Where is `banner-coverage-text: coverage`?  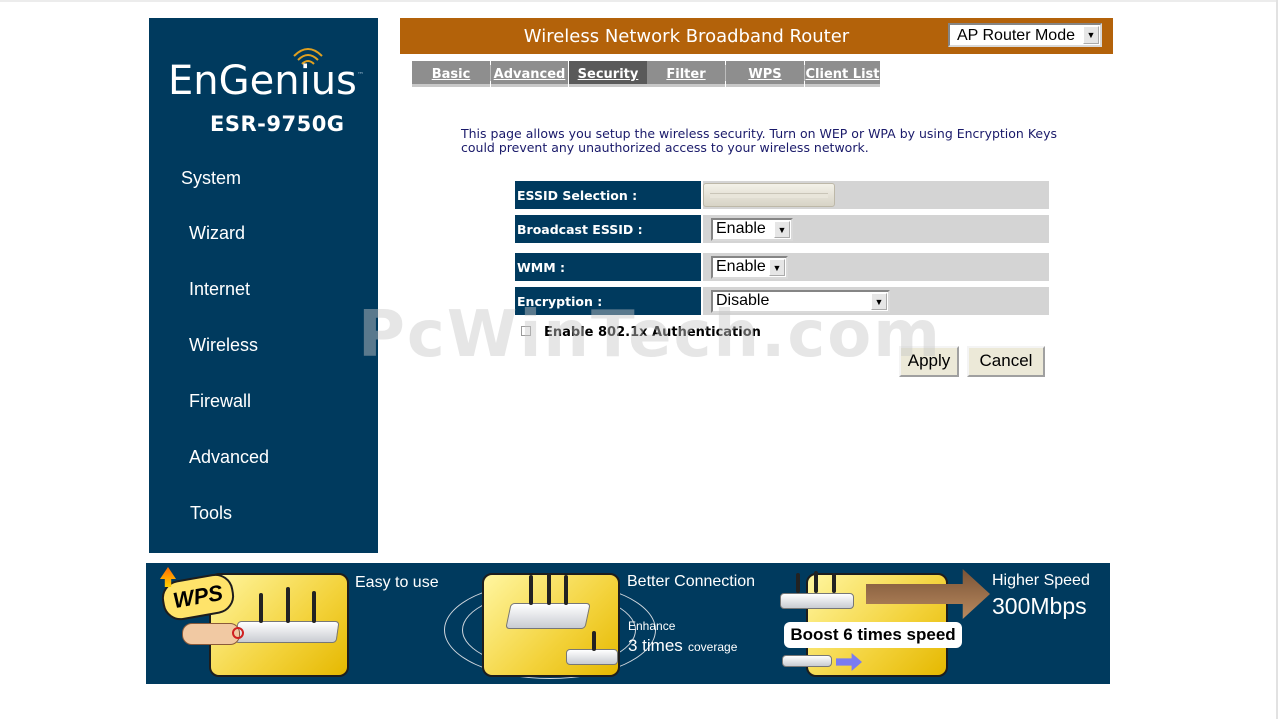
banner-coverage-text: coverage is located at coordinates (713, 647).